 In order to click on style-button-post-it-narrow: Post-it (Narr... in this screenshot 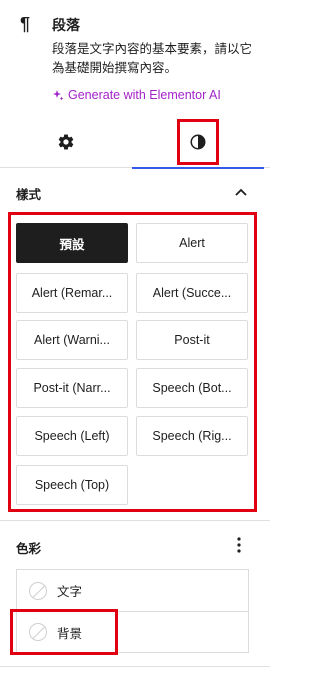, I will do `click(72, 388)`.